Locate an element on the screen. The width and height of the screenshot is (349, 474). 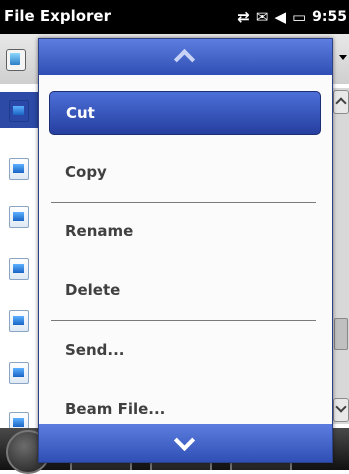
scroll-up-icon is located at coordinates (341, 102).